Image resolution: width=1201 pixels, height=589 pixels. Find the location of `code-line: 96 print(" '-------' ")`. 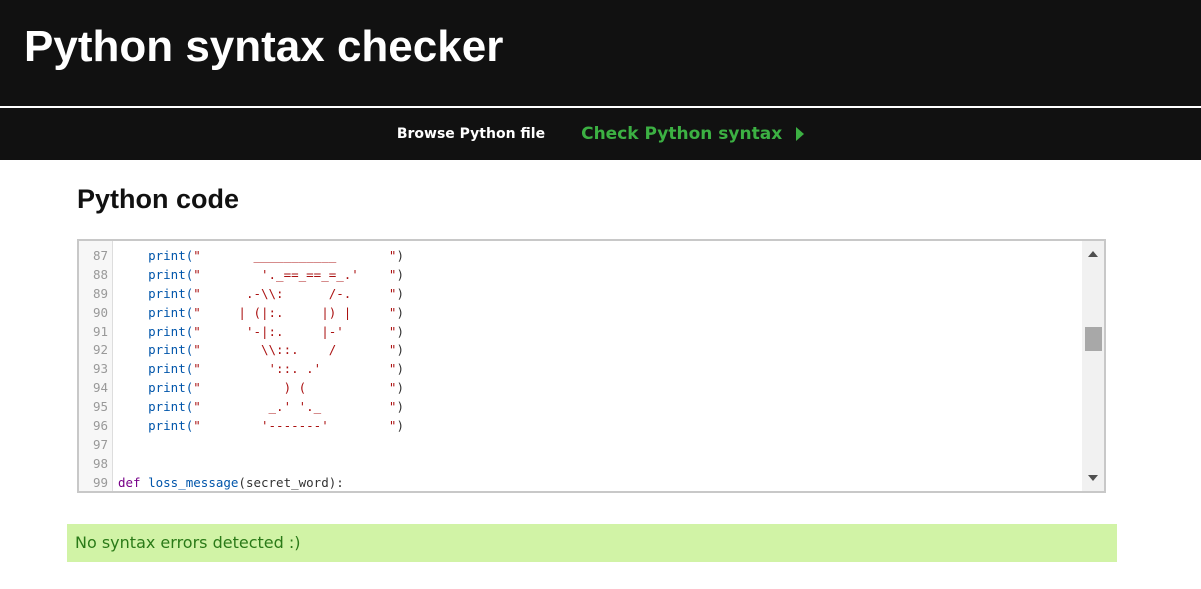

code-line: 96 print(" '-------' ") is located at coordinates (579, 426).